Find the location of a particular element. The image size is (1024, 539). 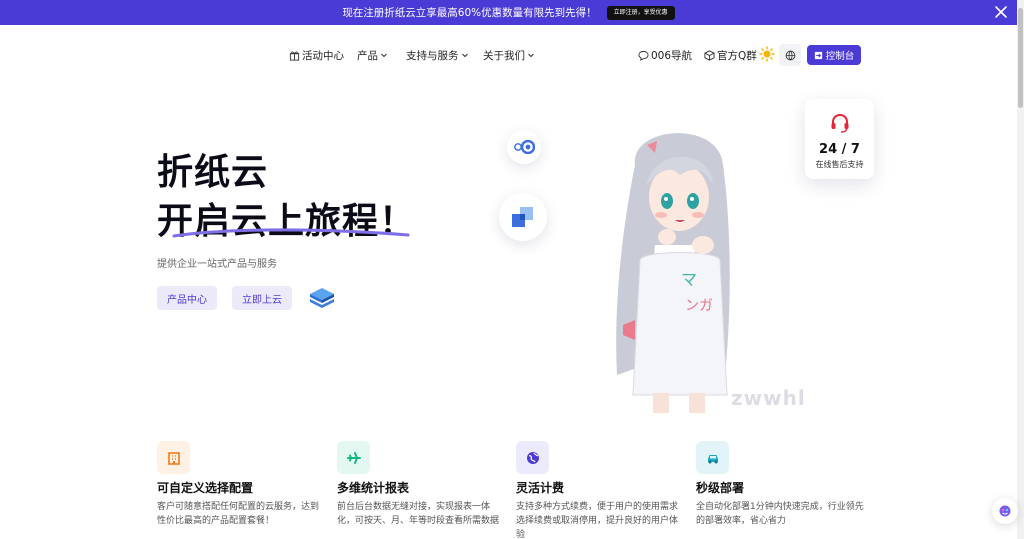

page-scrollbar is located at coordinates (1020, 269).